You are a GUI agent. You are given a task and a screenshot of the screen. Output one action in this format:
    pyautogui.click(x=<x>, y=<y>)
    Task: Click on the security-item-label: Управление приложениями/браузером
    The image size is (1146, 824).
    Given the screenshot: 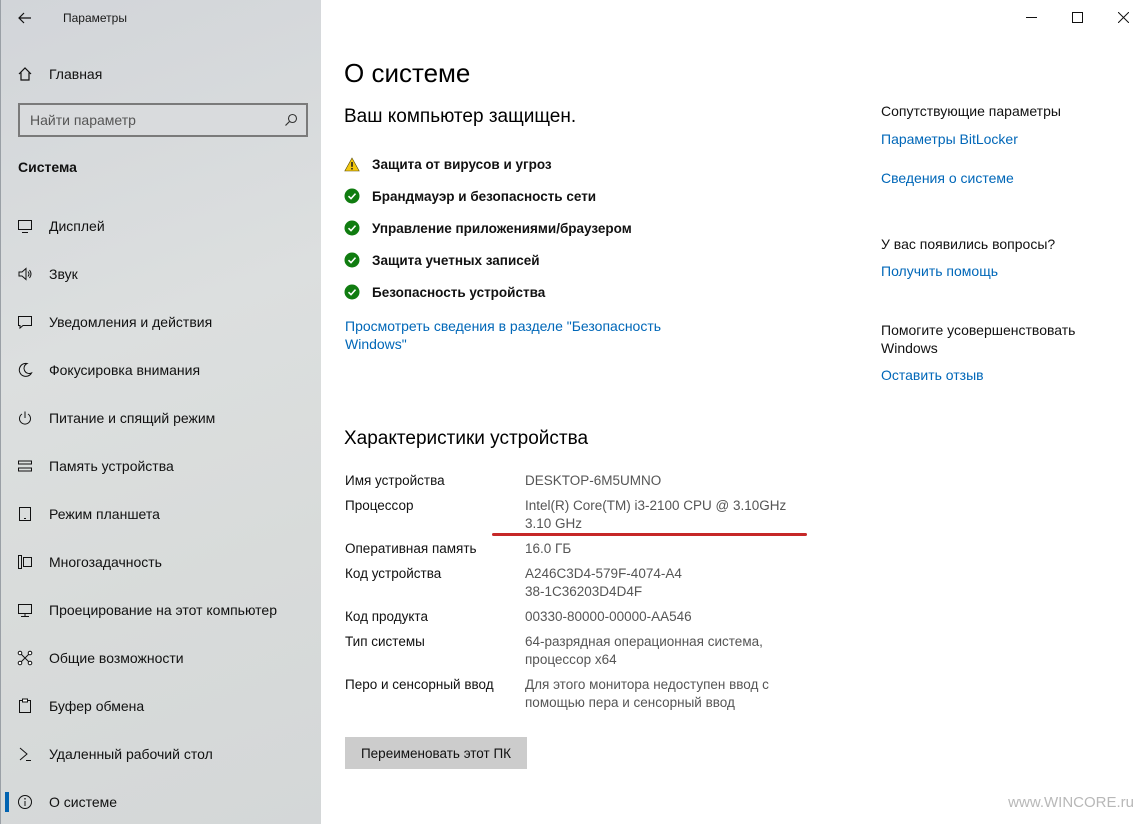 What is the action you would take?
    pyautogui.click(x=502, y=228)
    